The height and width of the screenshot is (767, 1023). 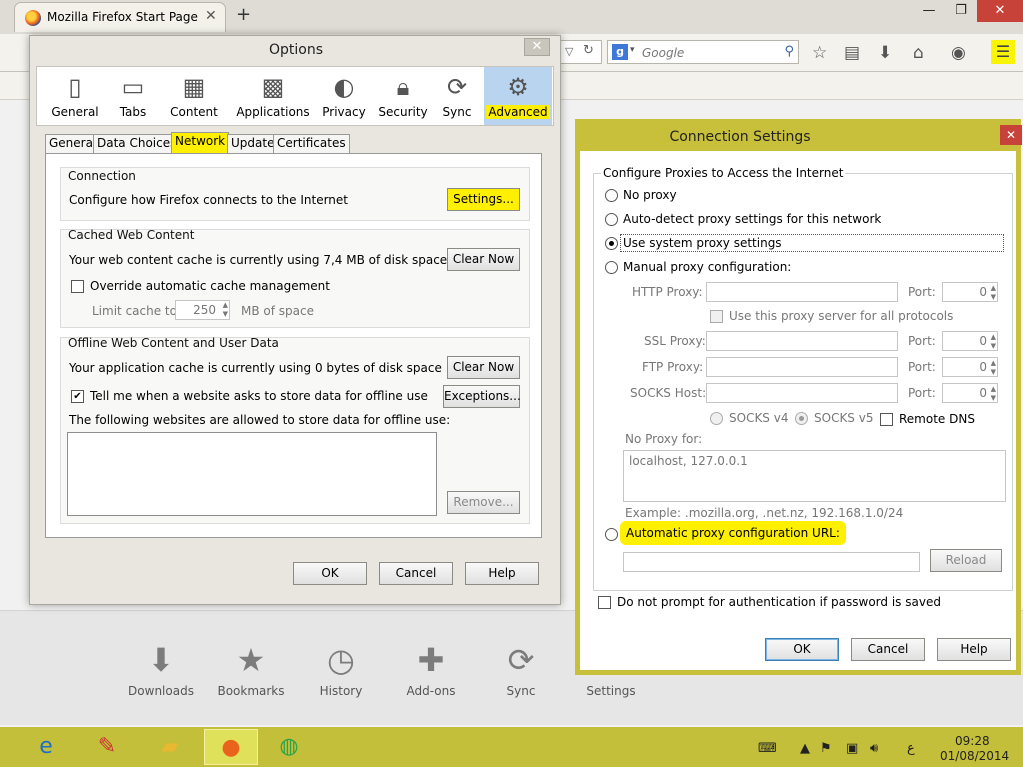 I want to click on ftp-proxy-input, so click(x=802, y=367).